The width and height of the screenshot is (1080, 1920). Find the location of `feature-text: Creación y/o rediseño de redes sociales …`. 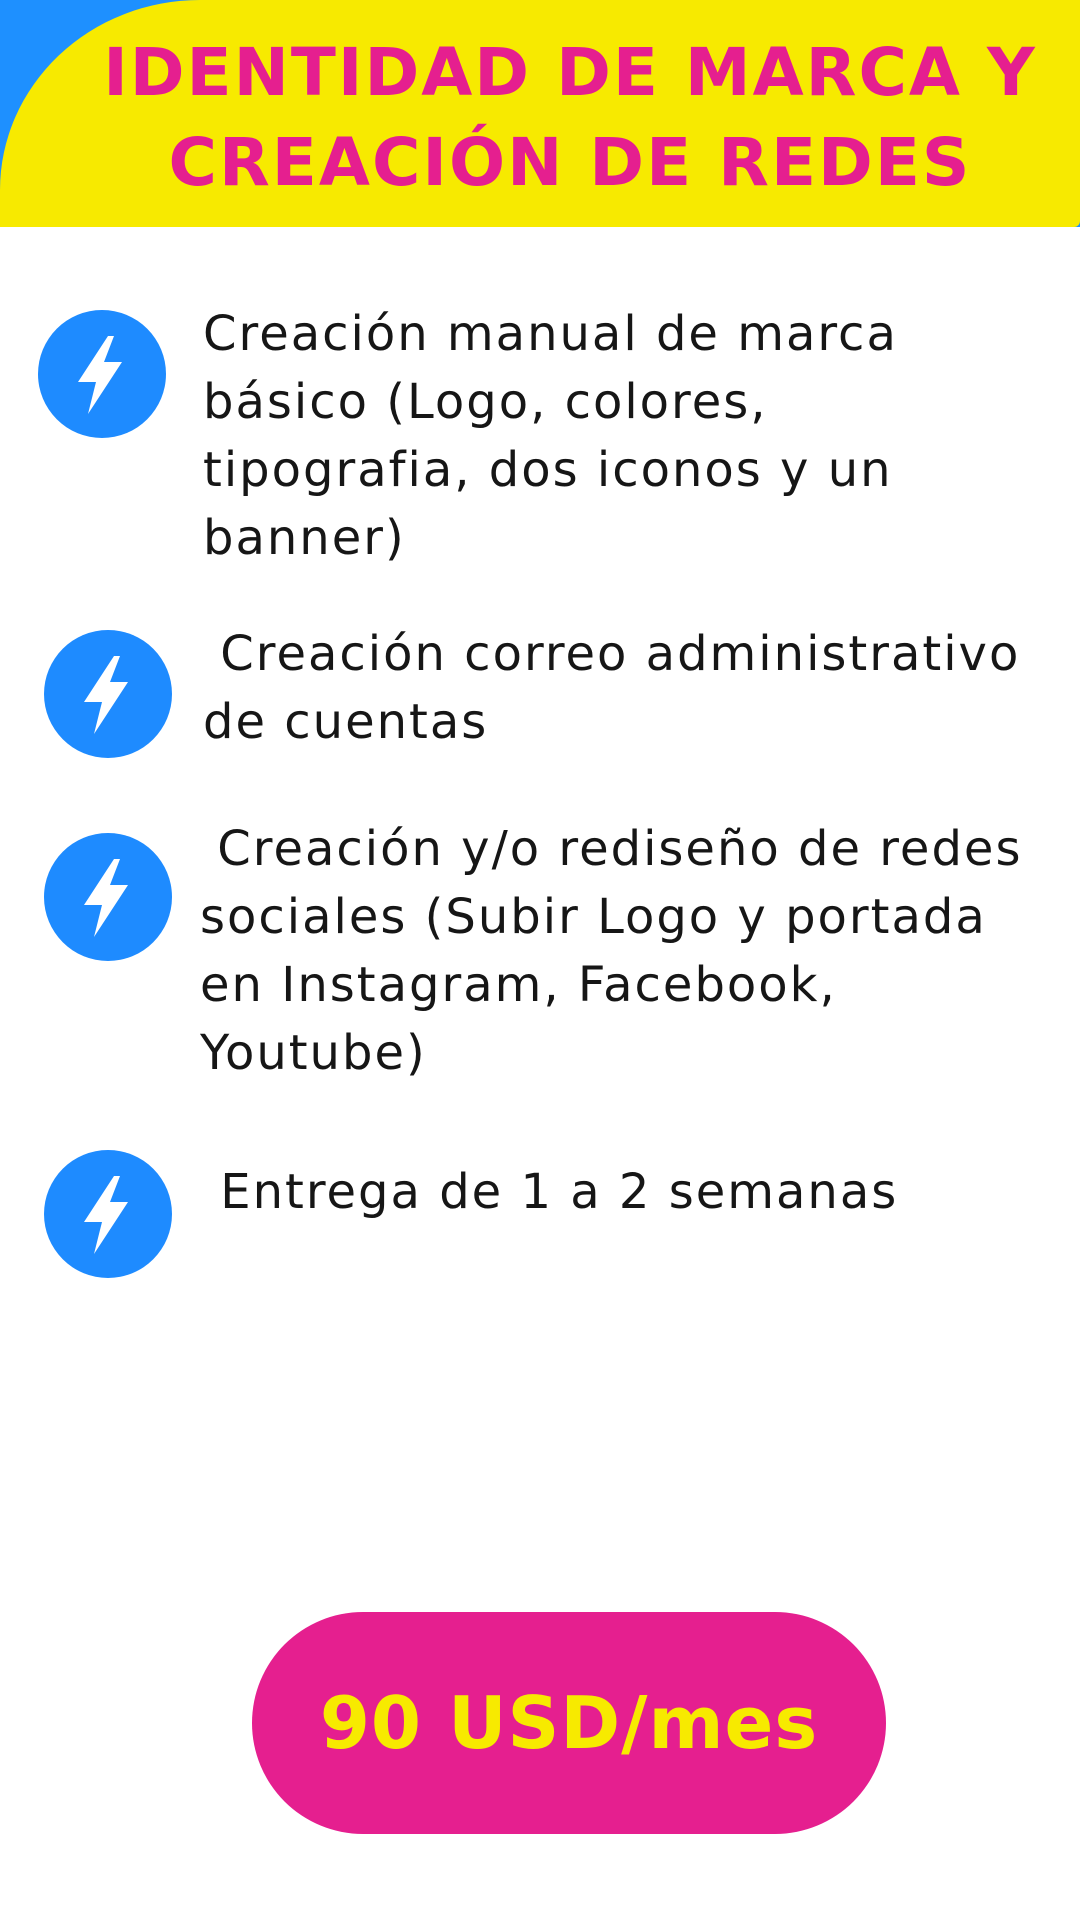

feature-text: Creación y/o rediseño de redes sociales … is located at coordinates (611, 951).